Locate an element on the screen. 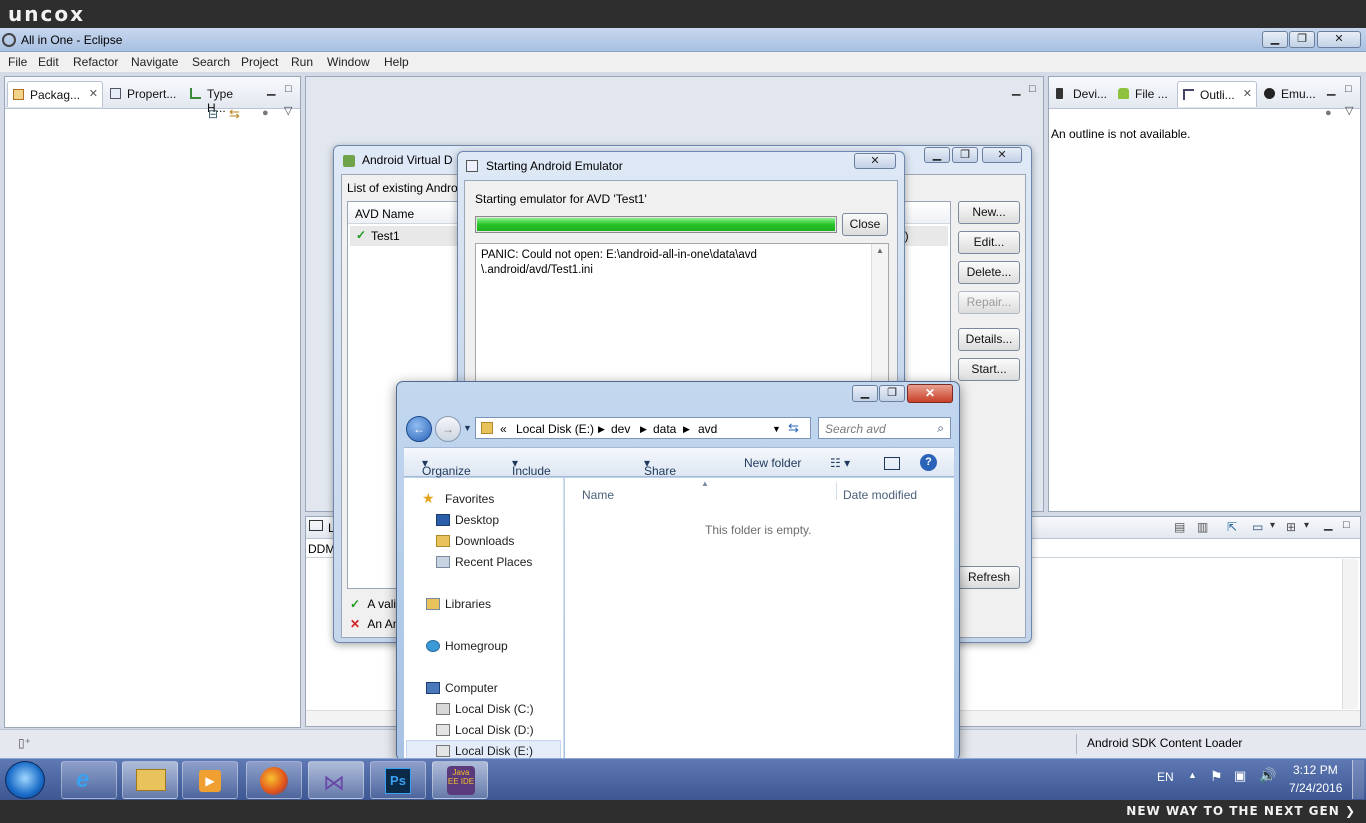 Image resolution: width=1366 pixels, height=823 pixels. search-input: Search avd ⌕ is located at coordinates (884, 428).